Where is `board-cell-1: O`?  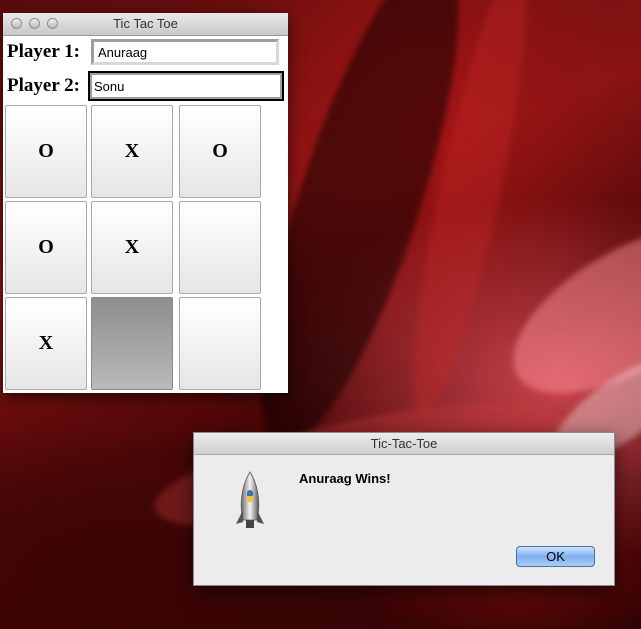
board-cell-1: O is located at coordinates (46, 151).